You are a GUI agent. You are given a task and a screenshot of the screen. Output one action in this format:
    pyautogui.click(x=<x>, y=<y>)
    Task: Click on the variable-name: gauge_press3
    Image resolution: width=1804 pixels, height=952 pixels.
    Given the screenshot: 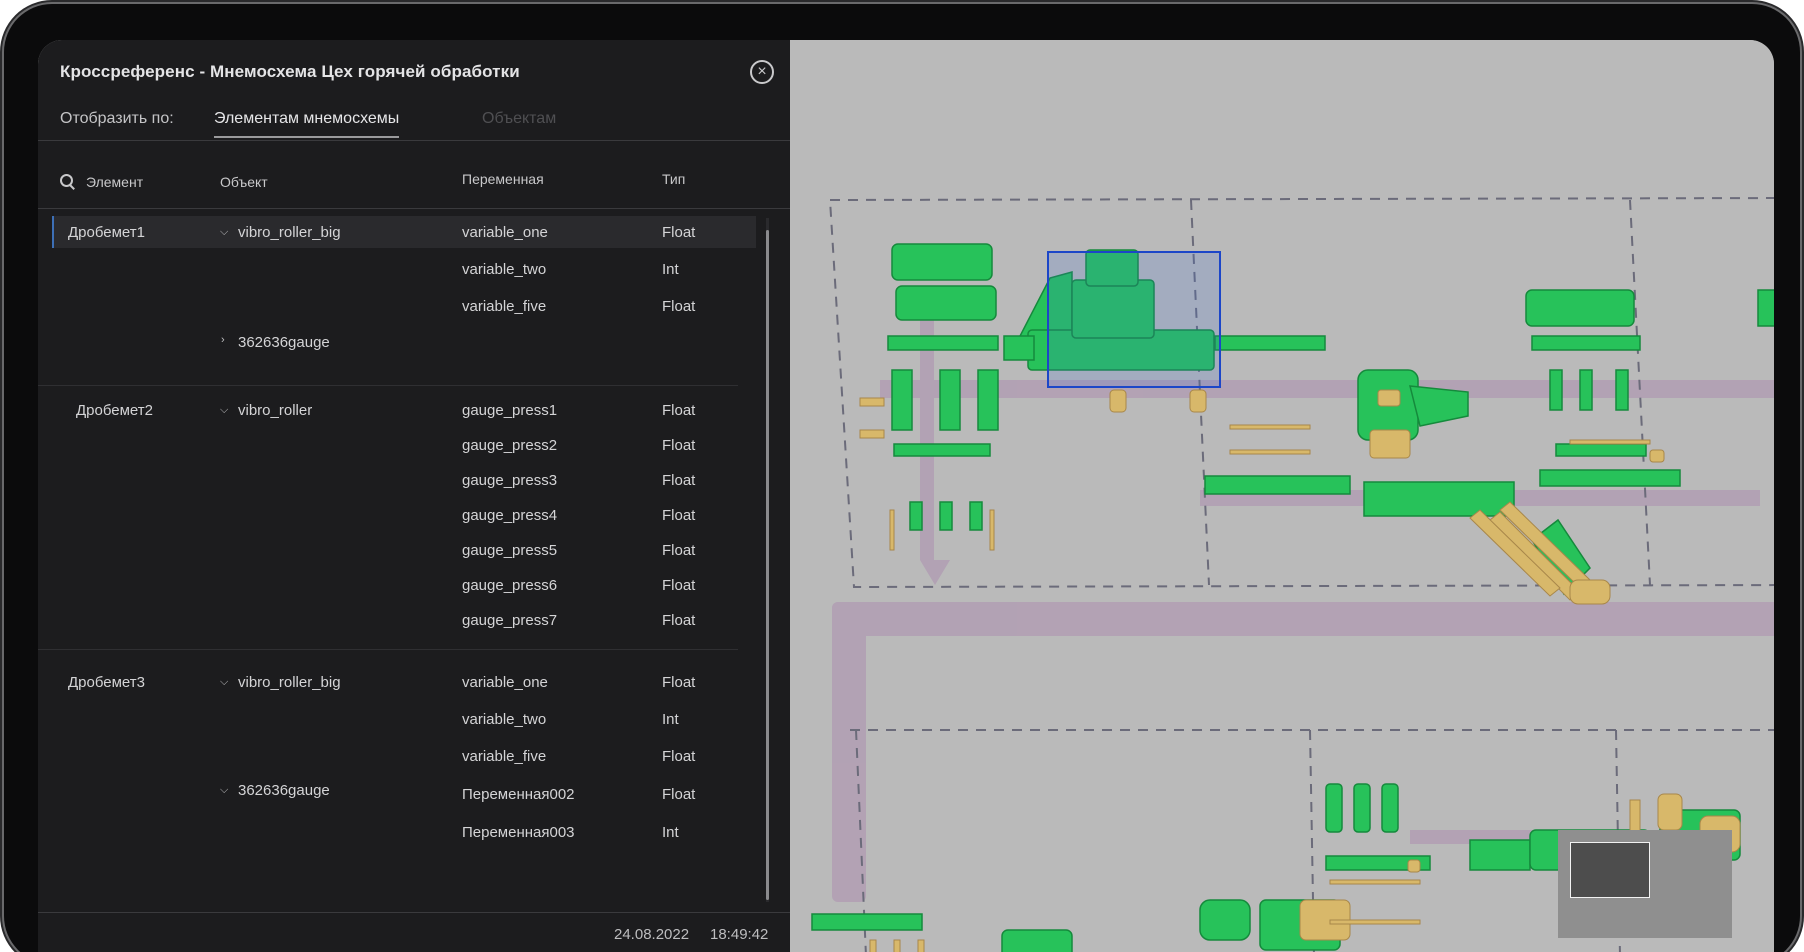 What is the action you would take?
    pyautogui.click(x=510, y=480)
    